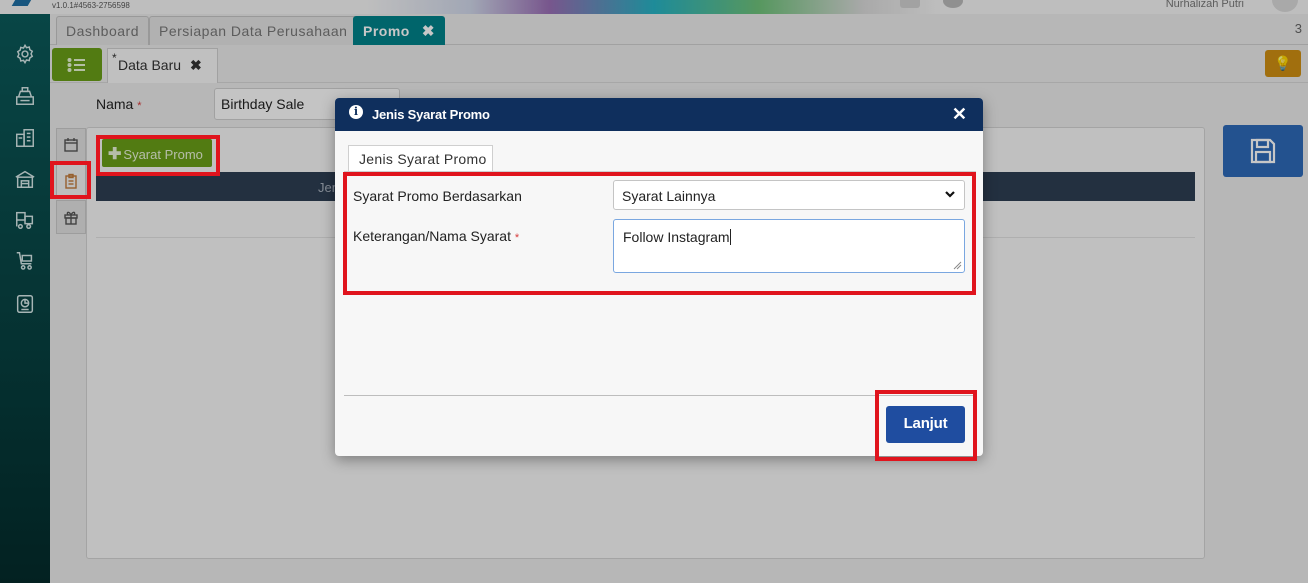 The width and height of the screenshot is (1308, 583). I want to click on close-icon: ✕, so click(959, 114).